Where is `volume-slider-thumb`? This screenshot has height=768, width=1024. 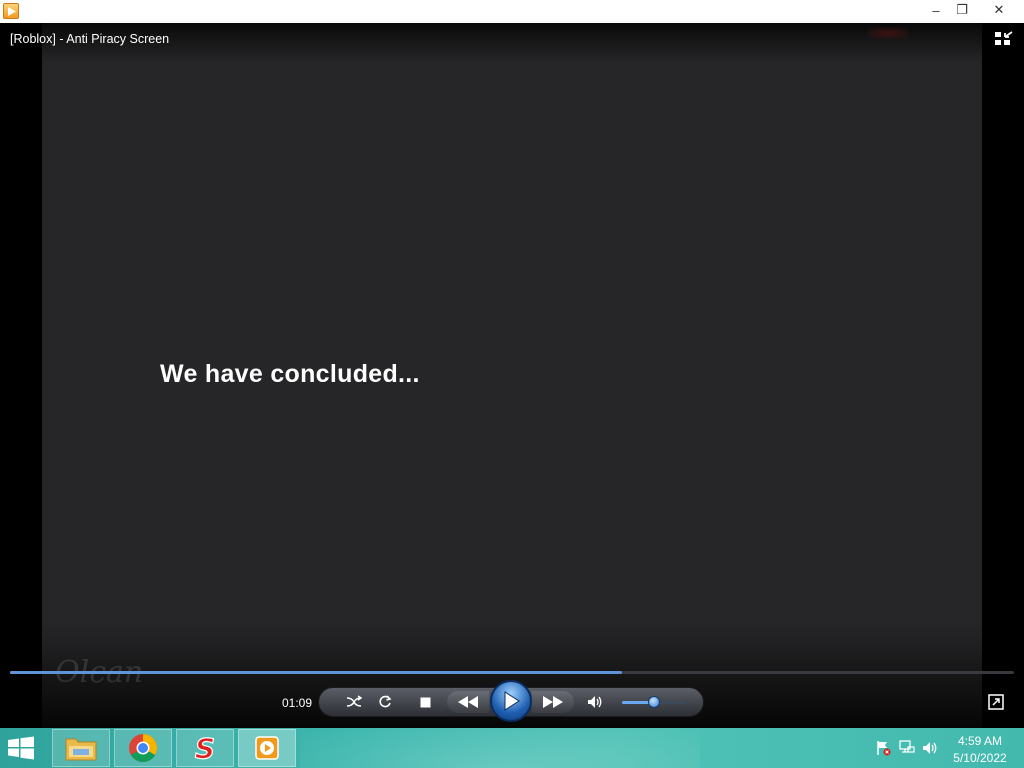
volume-slider-thumb is located at coordinates (654, 702).